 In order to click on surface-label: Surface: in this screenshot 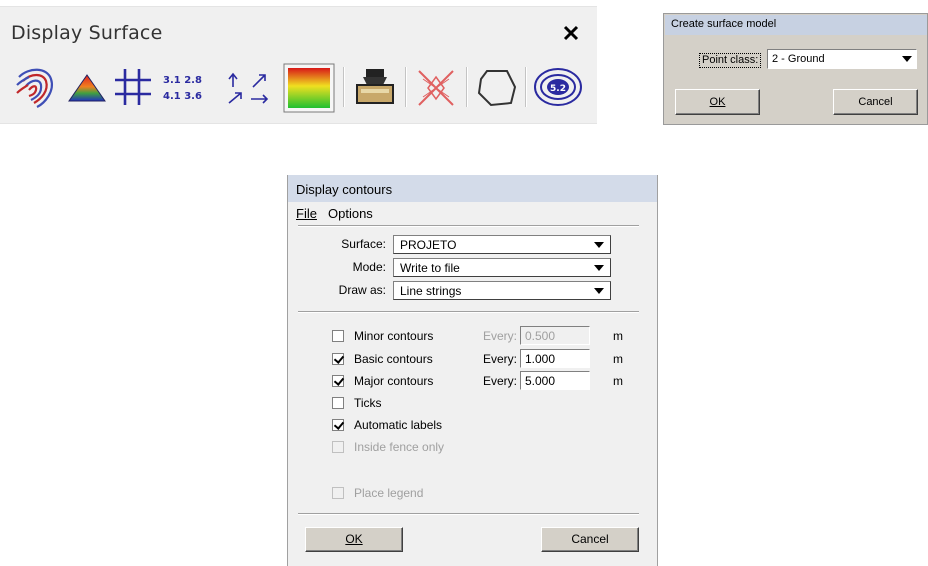, I will do `click(363, 244)`.